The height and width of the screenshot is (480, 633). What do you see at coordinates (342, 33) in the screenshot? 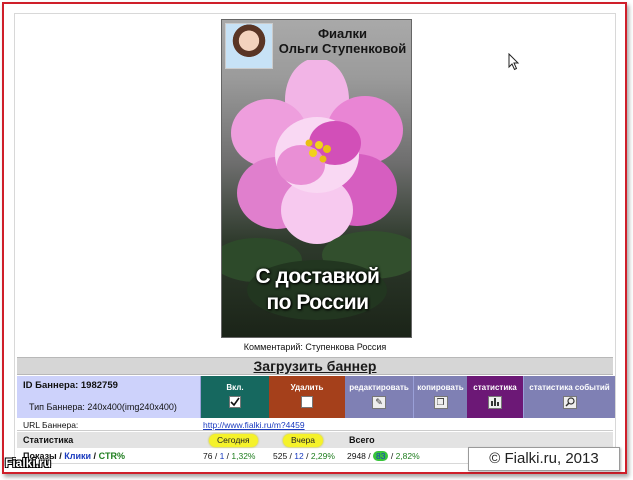
I see `banner-title-line1: Фиалки` at bounding box center [342, 33].